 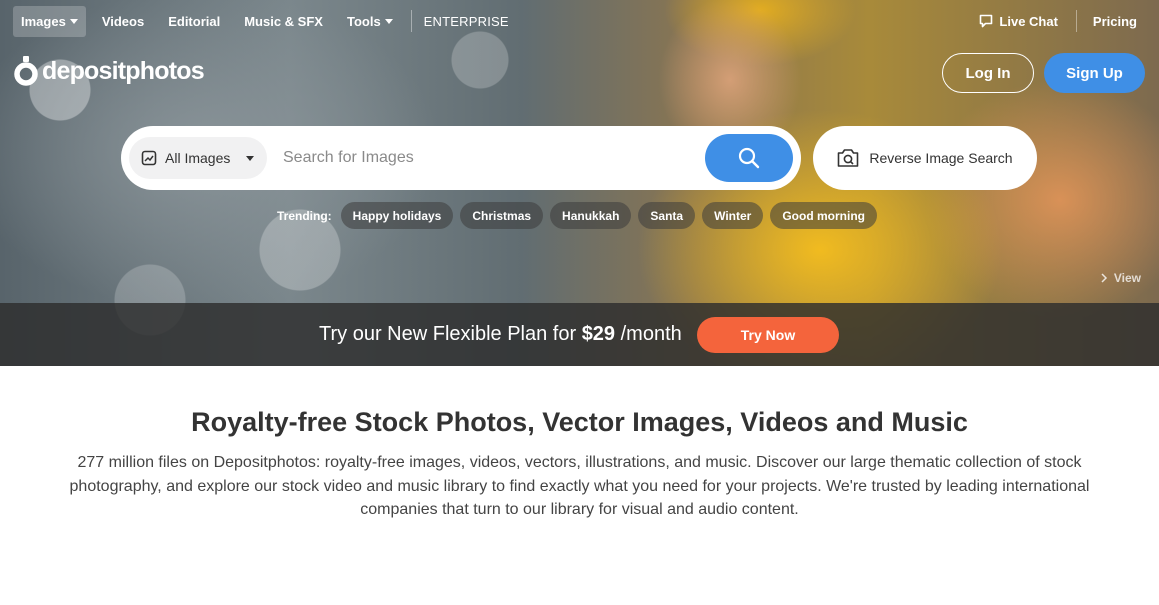 I want to click on trending-chip: Santa, so click(x=667, y=215).